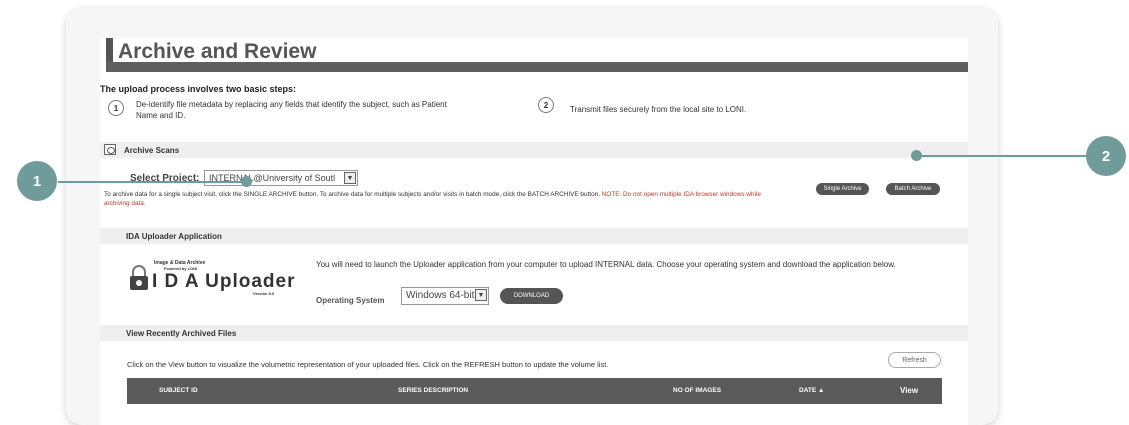 The image size is (1129, 425). I want to click on col-view: View, so click(909, 390).